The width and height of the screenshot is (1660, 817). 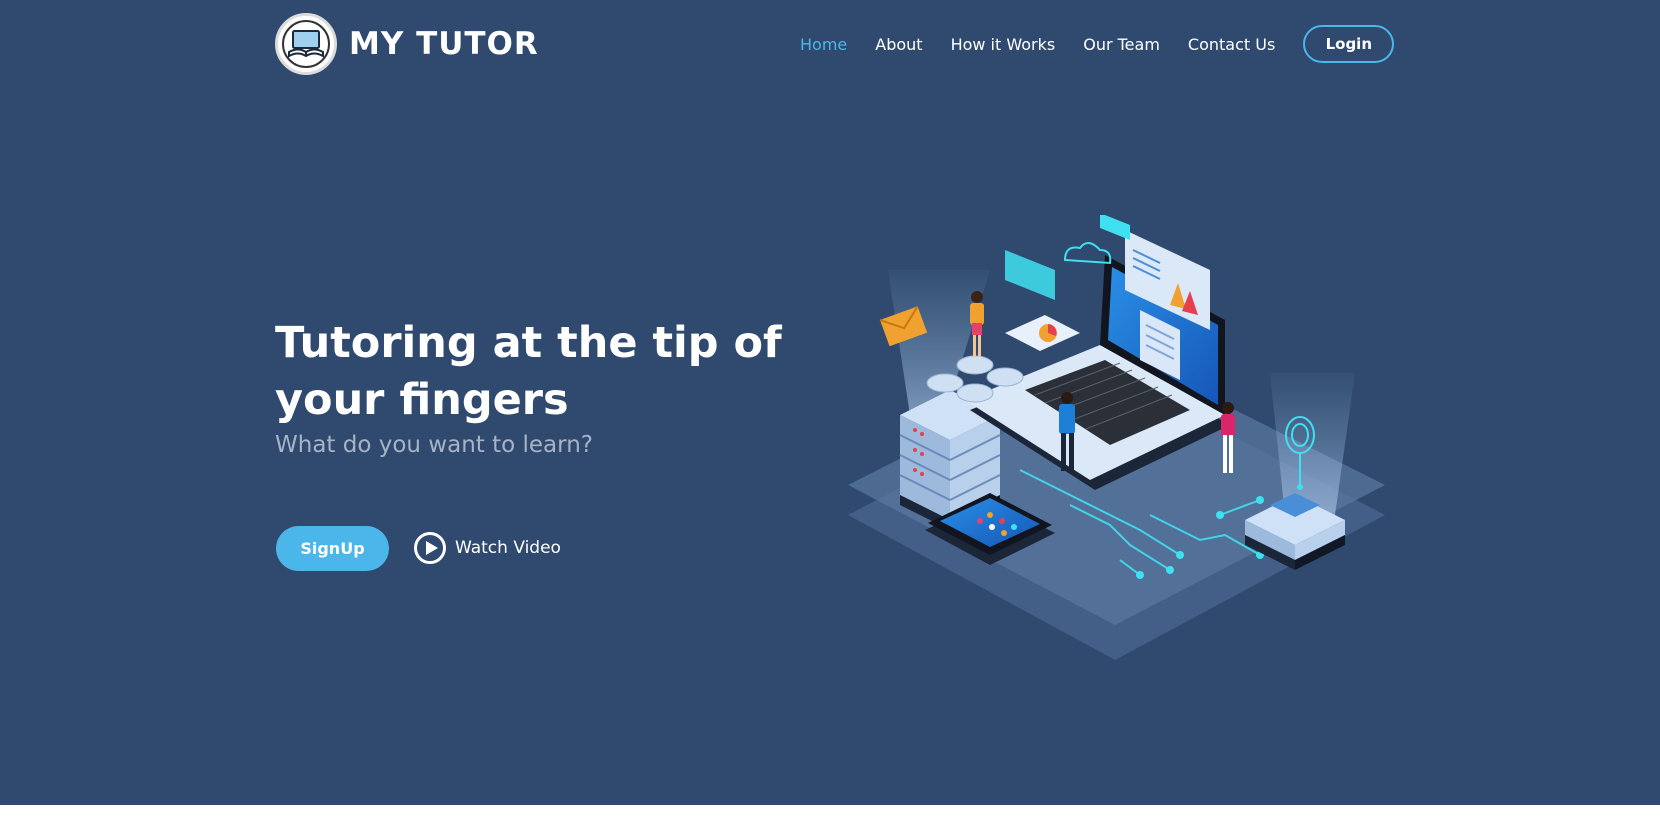 What do you see at coordinates (434, 445) in the screenshot?
I see `hero-subtitle: What do you want to learn?` at bounding box center [434, 445].